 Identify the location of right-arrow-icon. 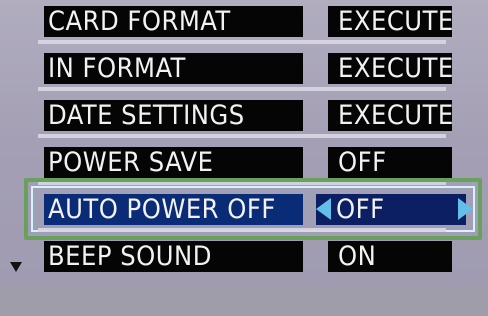
(465, 209).